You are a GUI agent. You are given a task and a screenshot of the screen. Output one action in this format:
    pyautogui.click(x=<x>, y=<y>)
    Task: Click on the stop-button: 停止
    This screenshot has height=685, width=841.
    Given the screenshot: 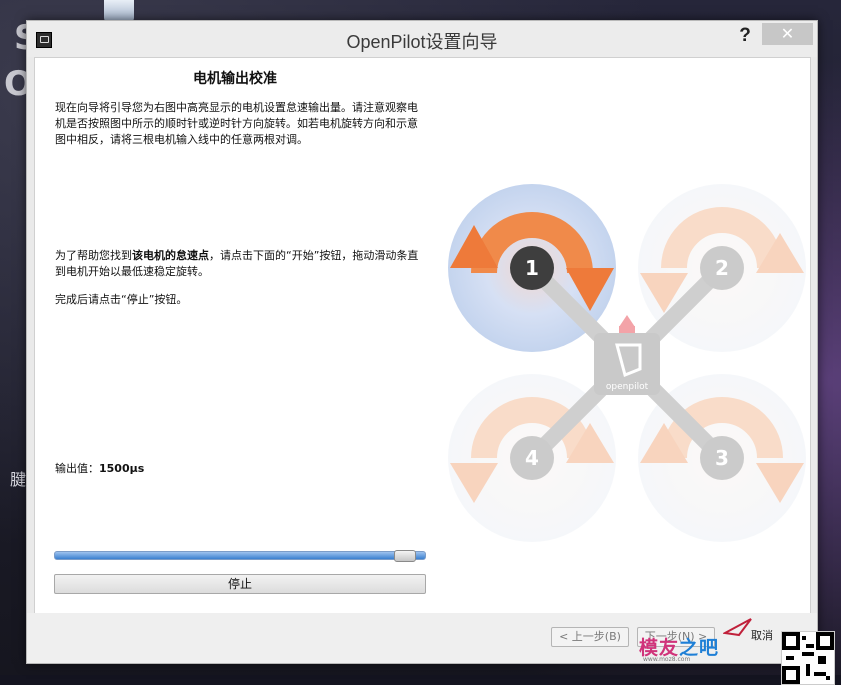 What is the action you would take?
    pyautogui.click(x=240, y=584)
    